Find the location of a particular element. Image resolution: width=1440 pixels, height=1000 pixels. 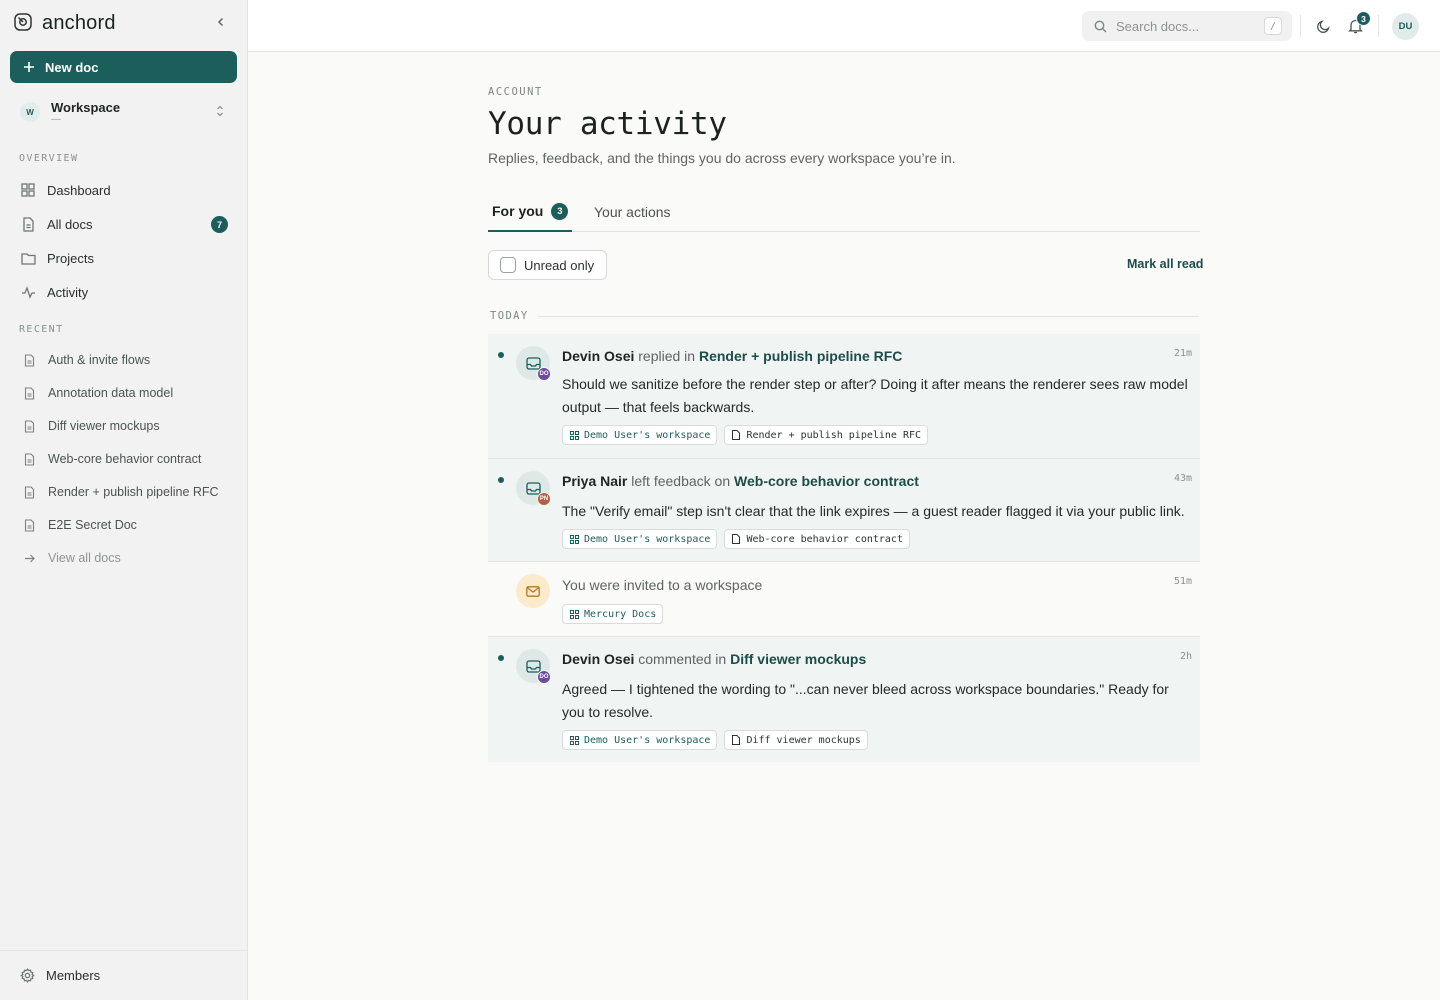

workspace-chip: Mercury Docs is located at coordinates (613, 614).